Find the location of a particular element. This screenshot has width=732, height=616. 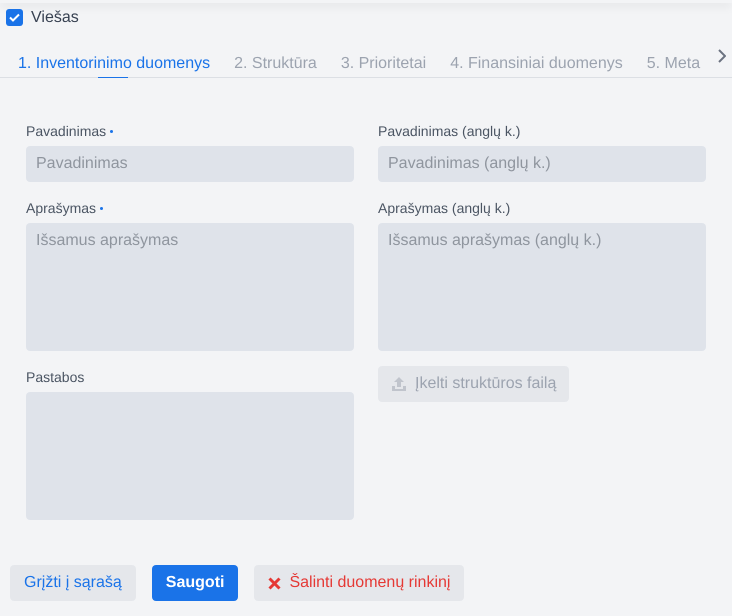

checkbox is located at coordinates (14, 17).